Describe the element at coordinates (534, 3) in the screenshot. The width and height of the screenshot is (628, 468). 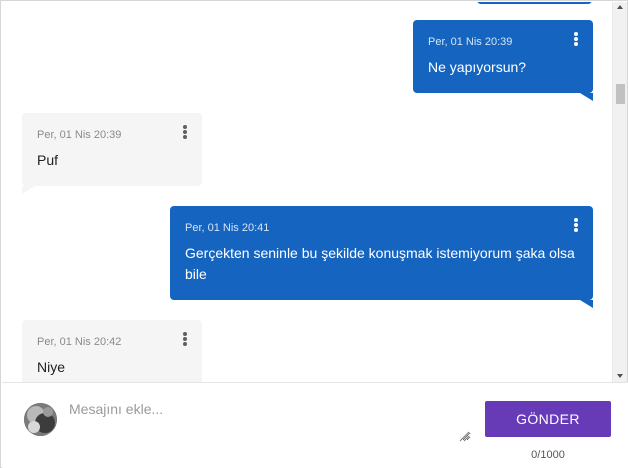
I see `message-bubble-partial` at that location.